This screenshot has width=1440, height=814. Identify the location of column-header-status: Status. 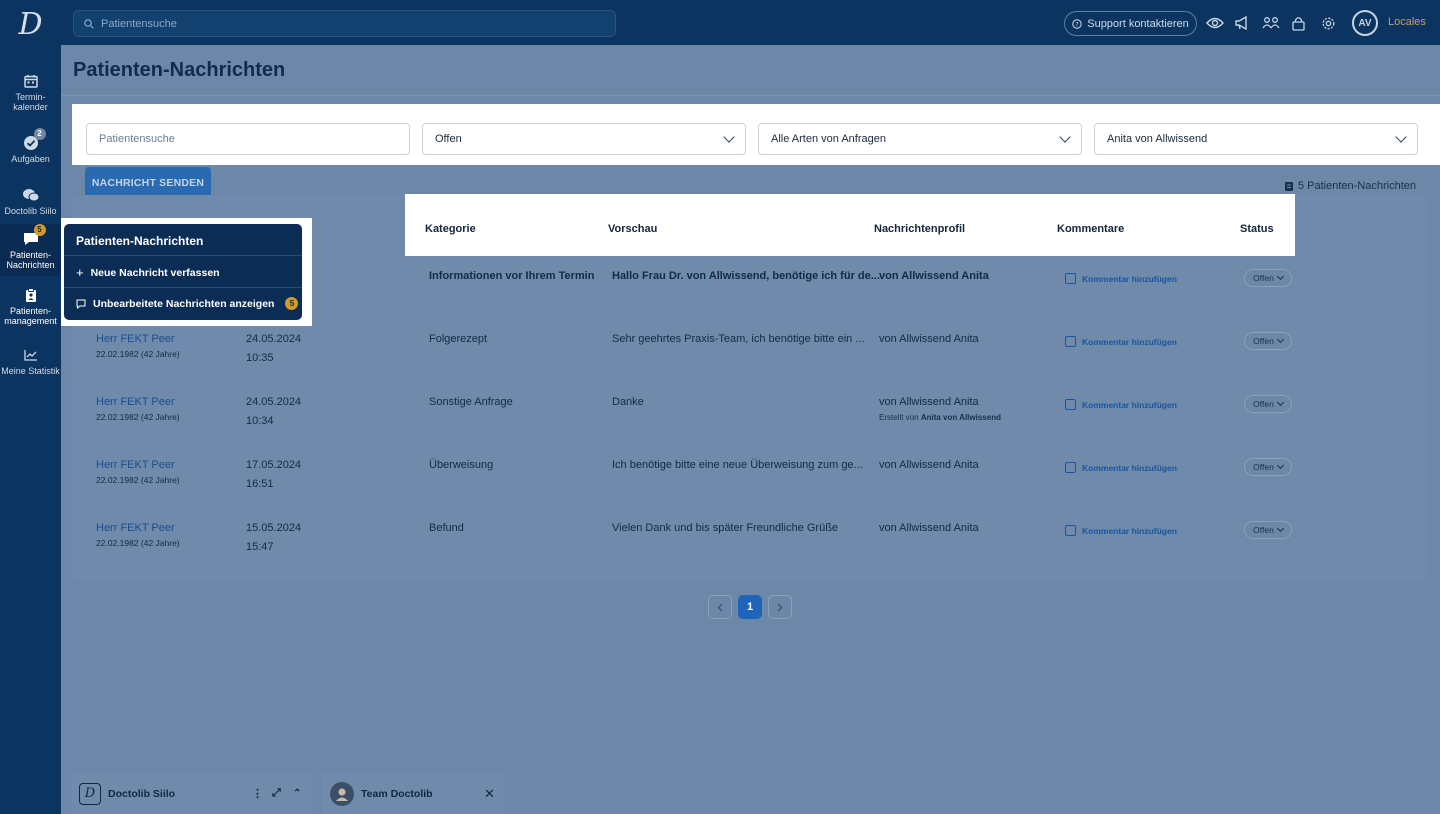
(1257, 229).